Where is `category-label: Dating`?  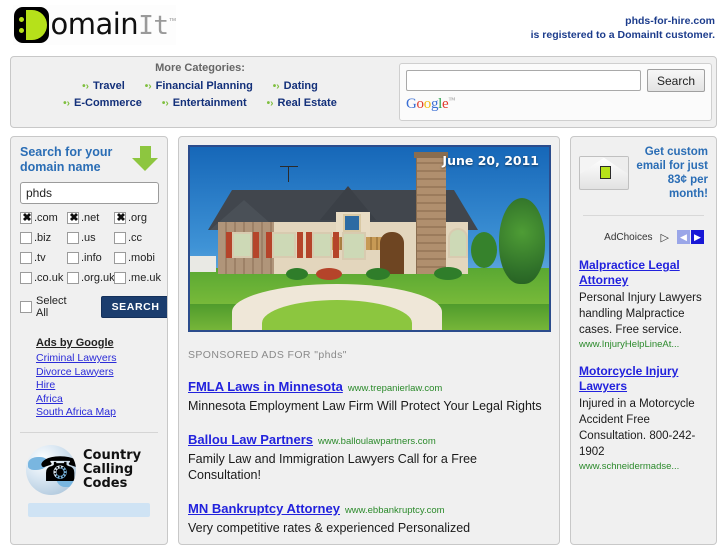 category-label: Dating is located at coordinates (300, 86).